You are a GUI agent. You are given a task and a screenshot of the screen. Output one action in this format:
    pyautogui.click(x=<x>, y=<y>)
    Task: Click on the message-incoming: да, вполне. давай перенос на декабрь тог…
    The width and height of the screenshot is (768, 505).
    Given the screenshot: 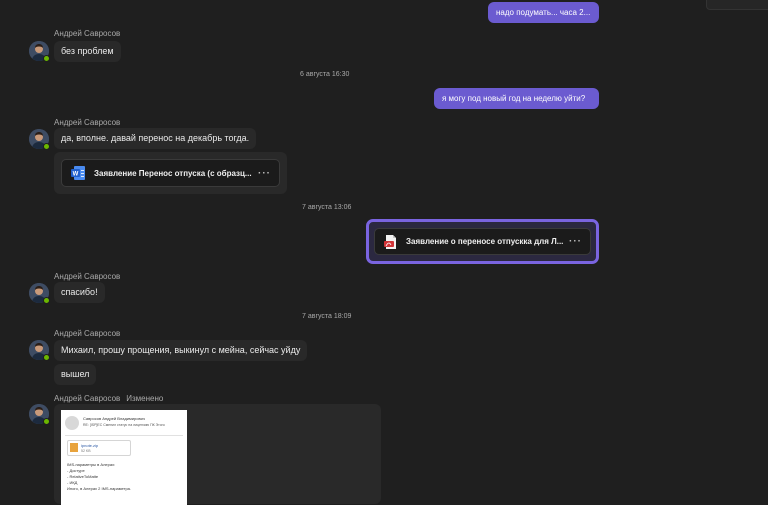 What is the action you would take?
    pyautogui.click(x=155, y=138)
    